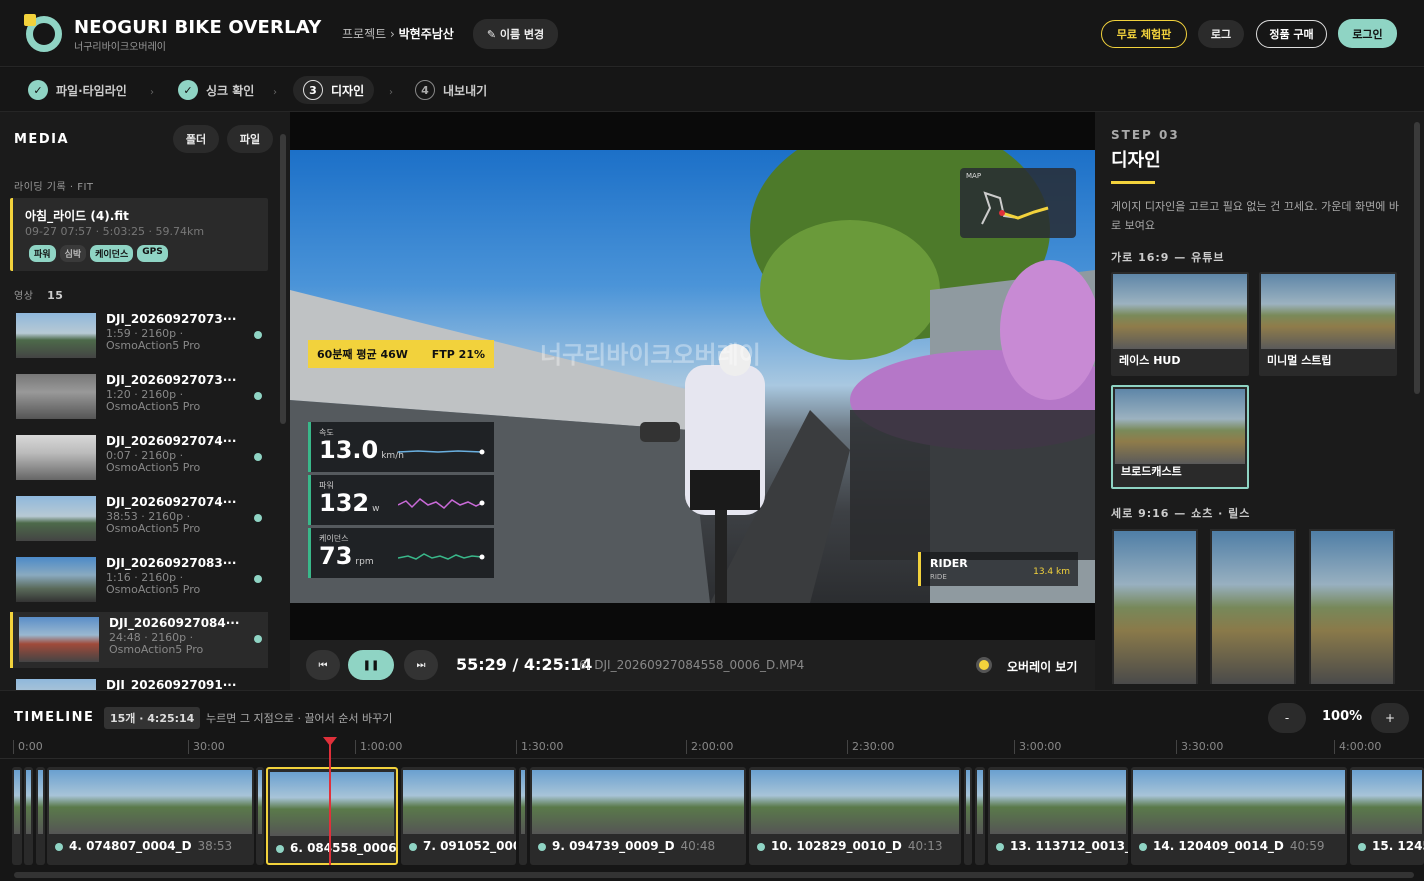  I want to click on title-underline, so click(1133, 182).